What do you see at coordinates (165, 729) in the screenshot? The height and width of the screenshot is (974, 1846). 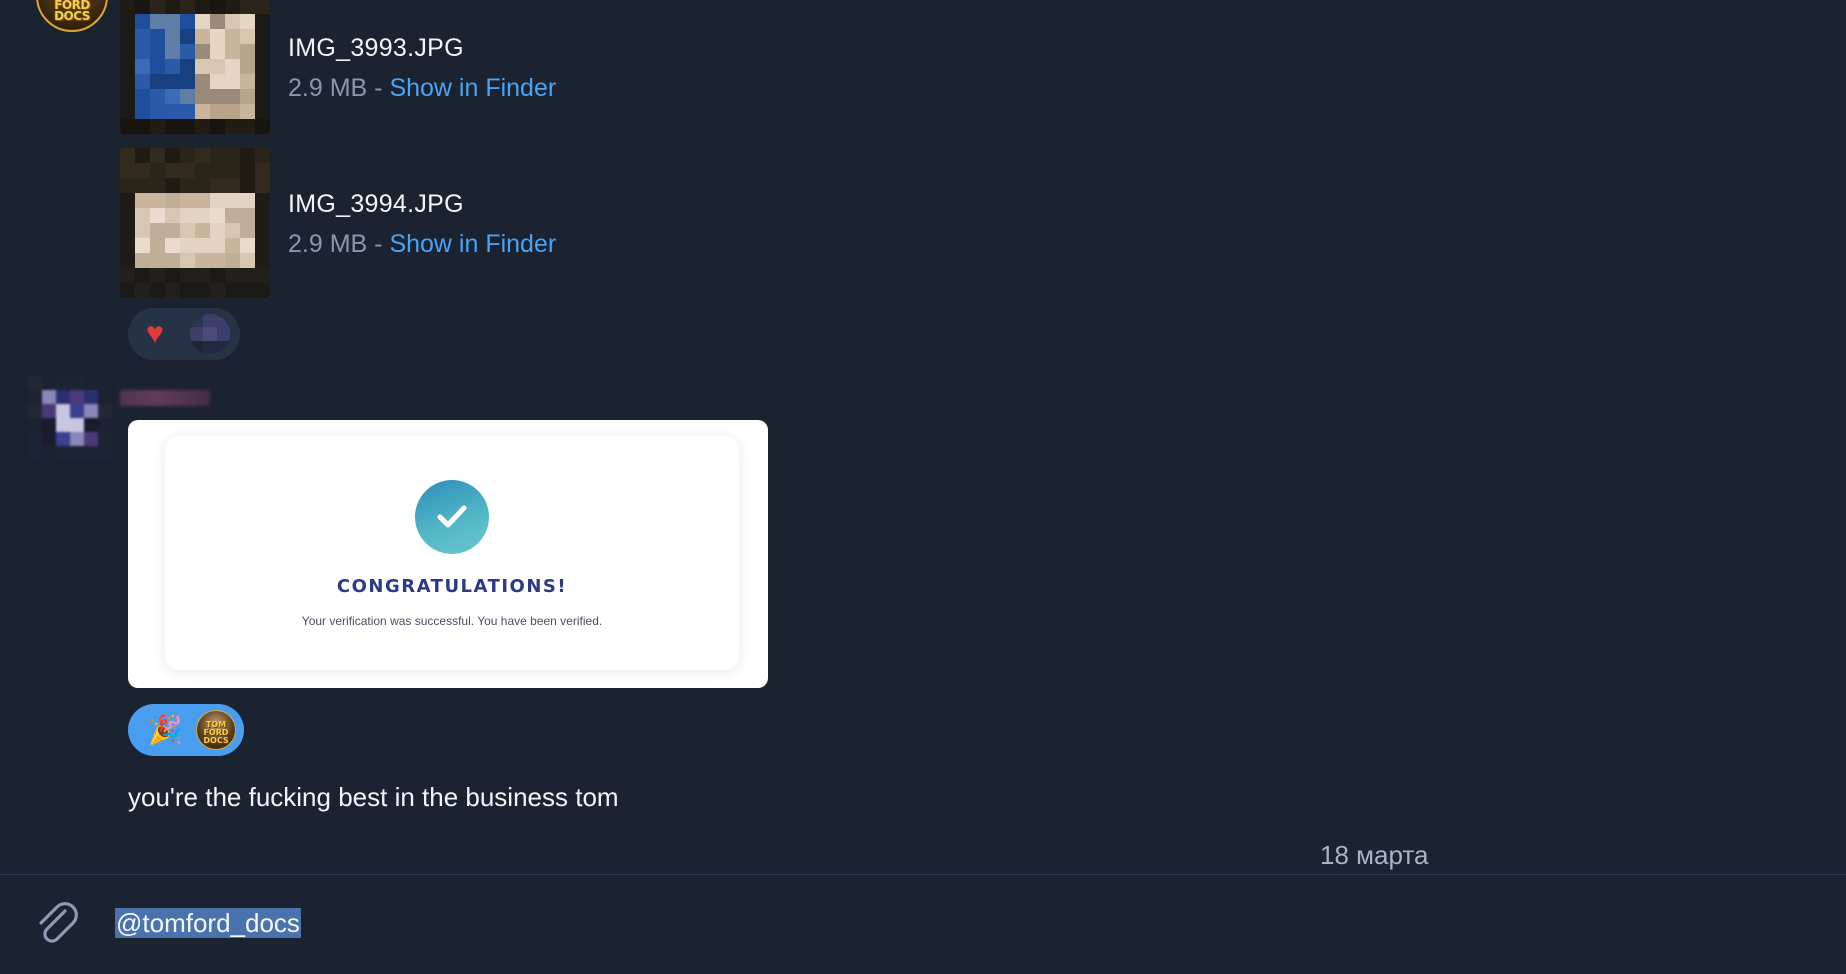 I see `party-popper-icon: 🎉` at bounding box center [165, 729].